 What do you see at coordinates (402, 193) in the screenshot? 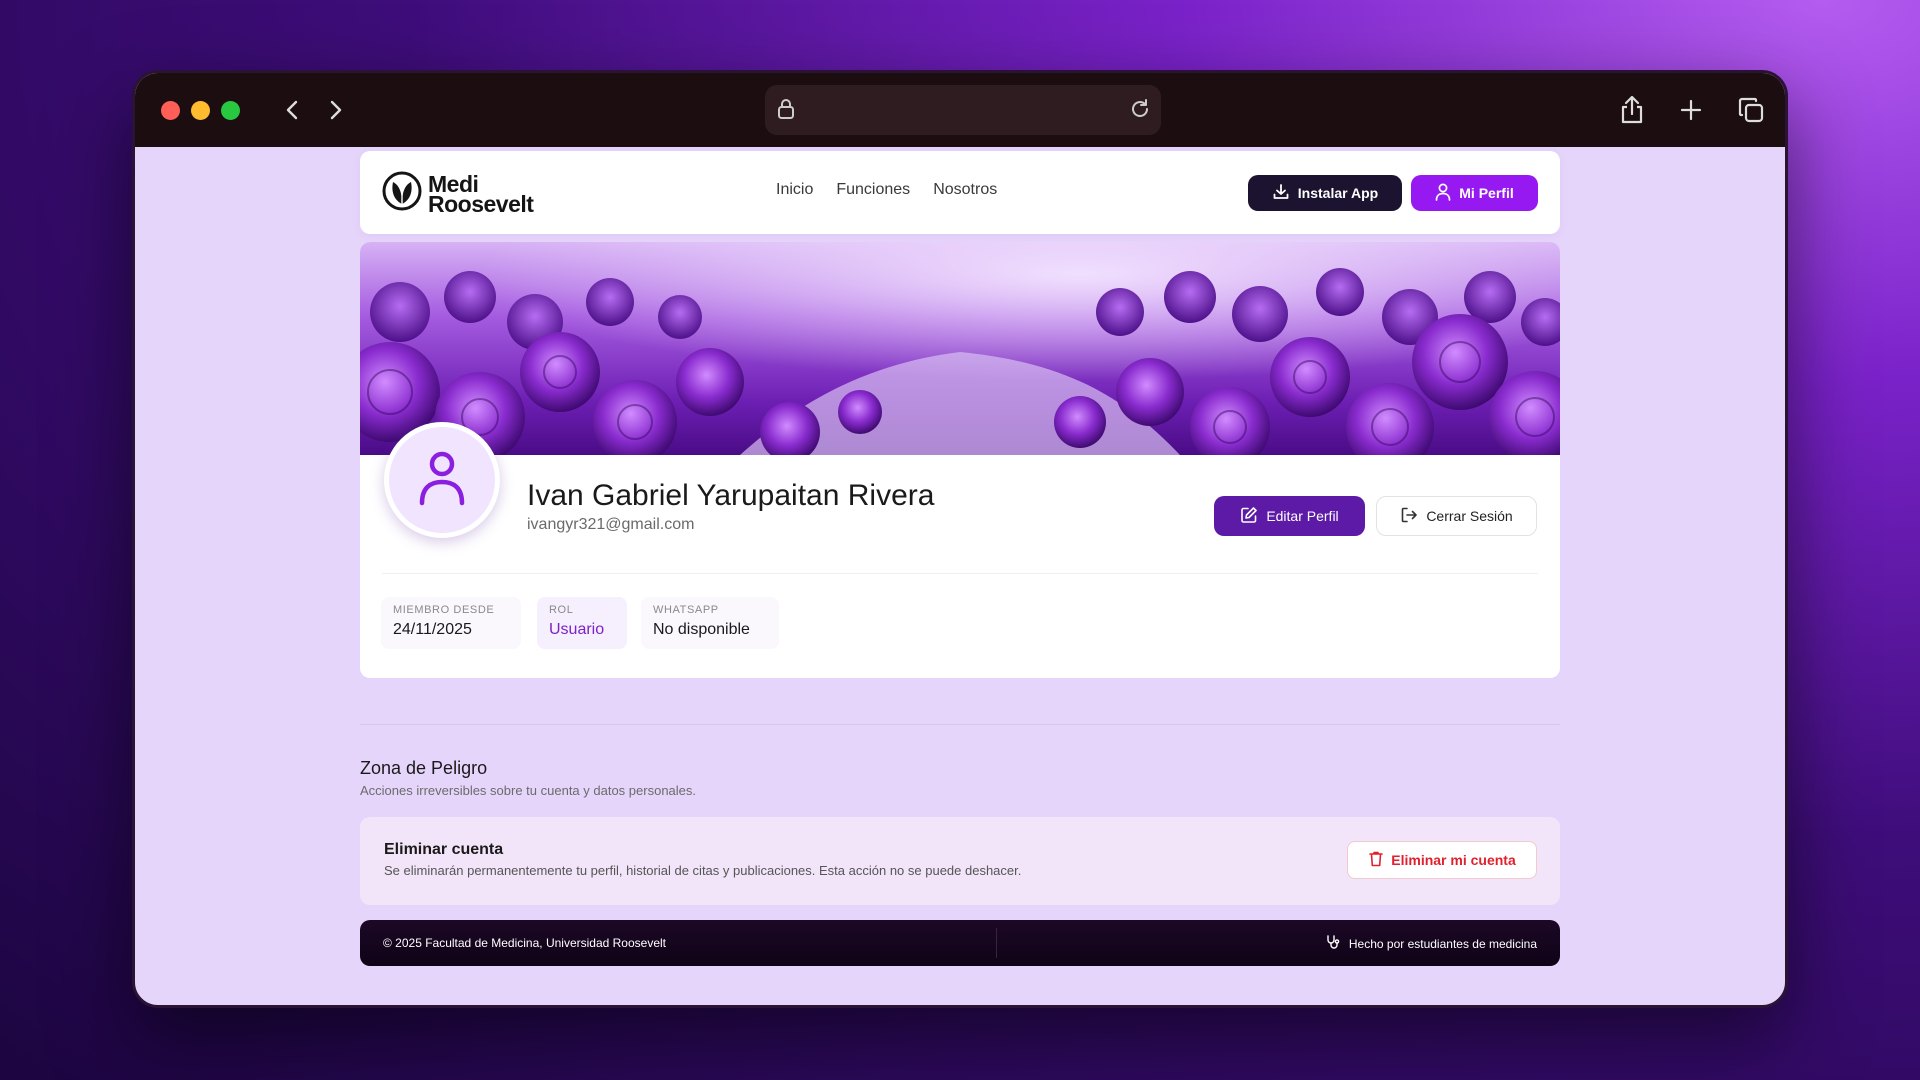
I see `leaf-logo-icon` at bounding box center [402, 193].